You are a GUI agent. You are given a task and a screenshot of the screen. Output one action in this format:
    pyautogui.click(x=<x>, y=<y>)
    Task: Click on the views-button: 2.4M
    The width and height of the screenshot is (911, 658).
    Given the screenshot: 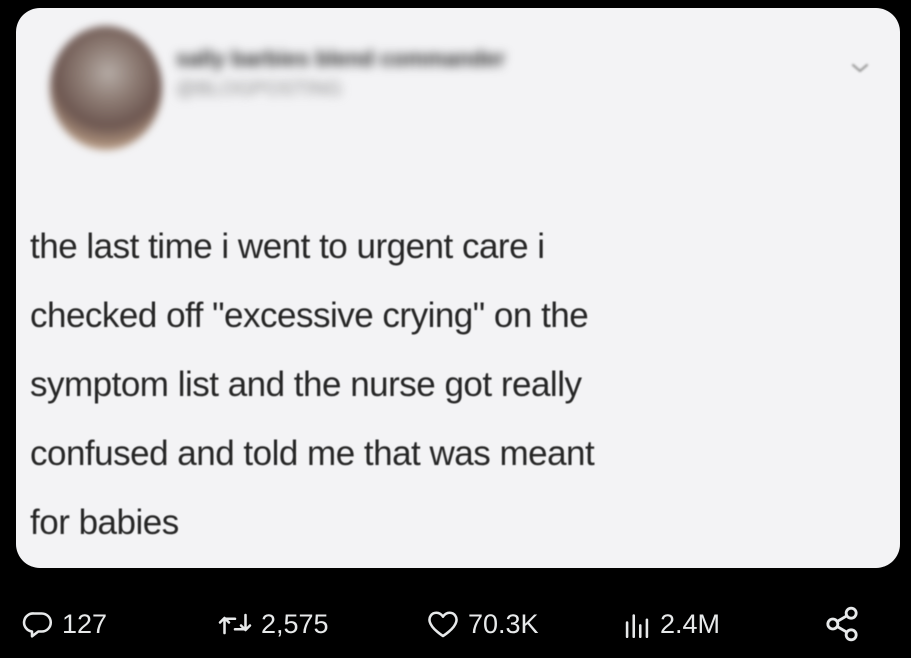 What is the action you would take?
    pyautogui.click(x=670, y=624)
    